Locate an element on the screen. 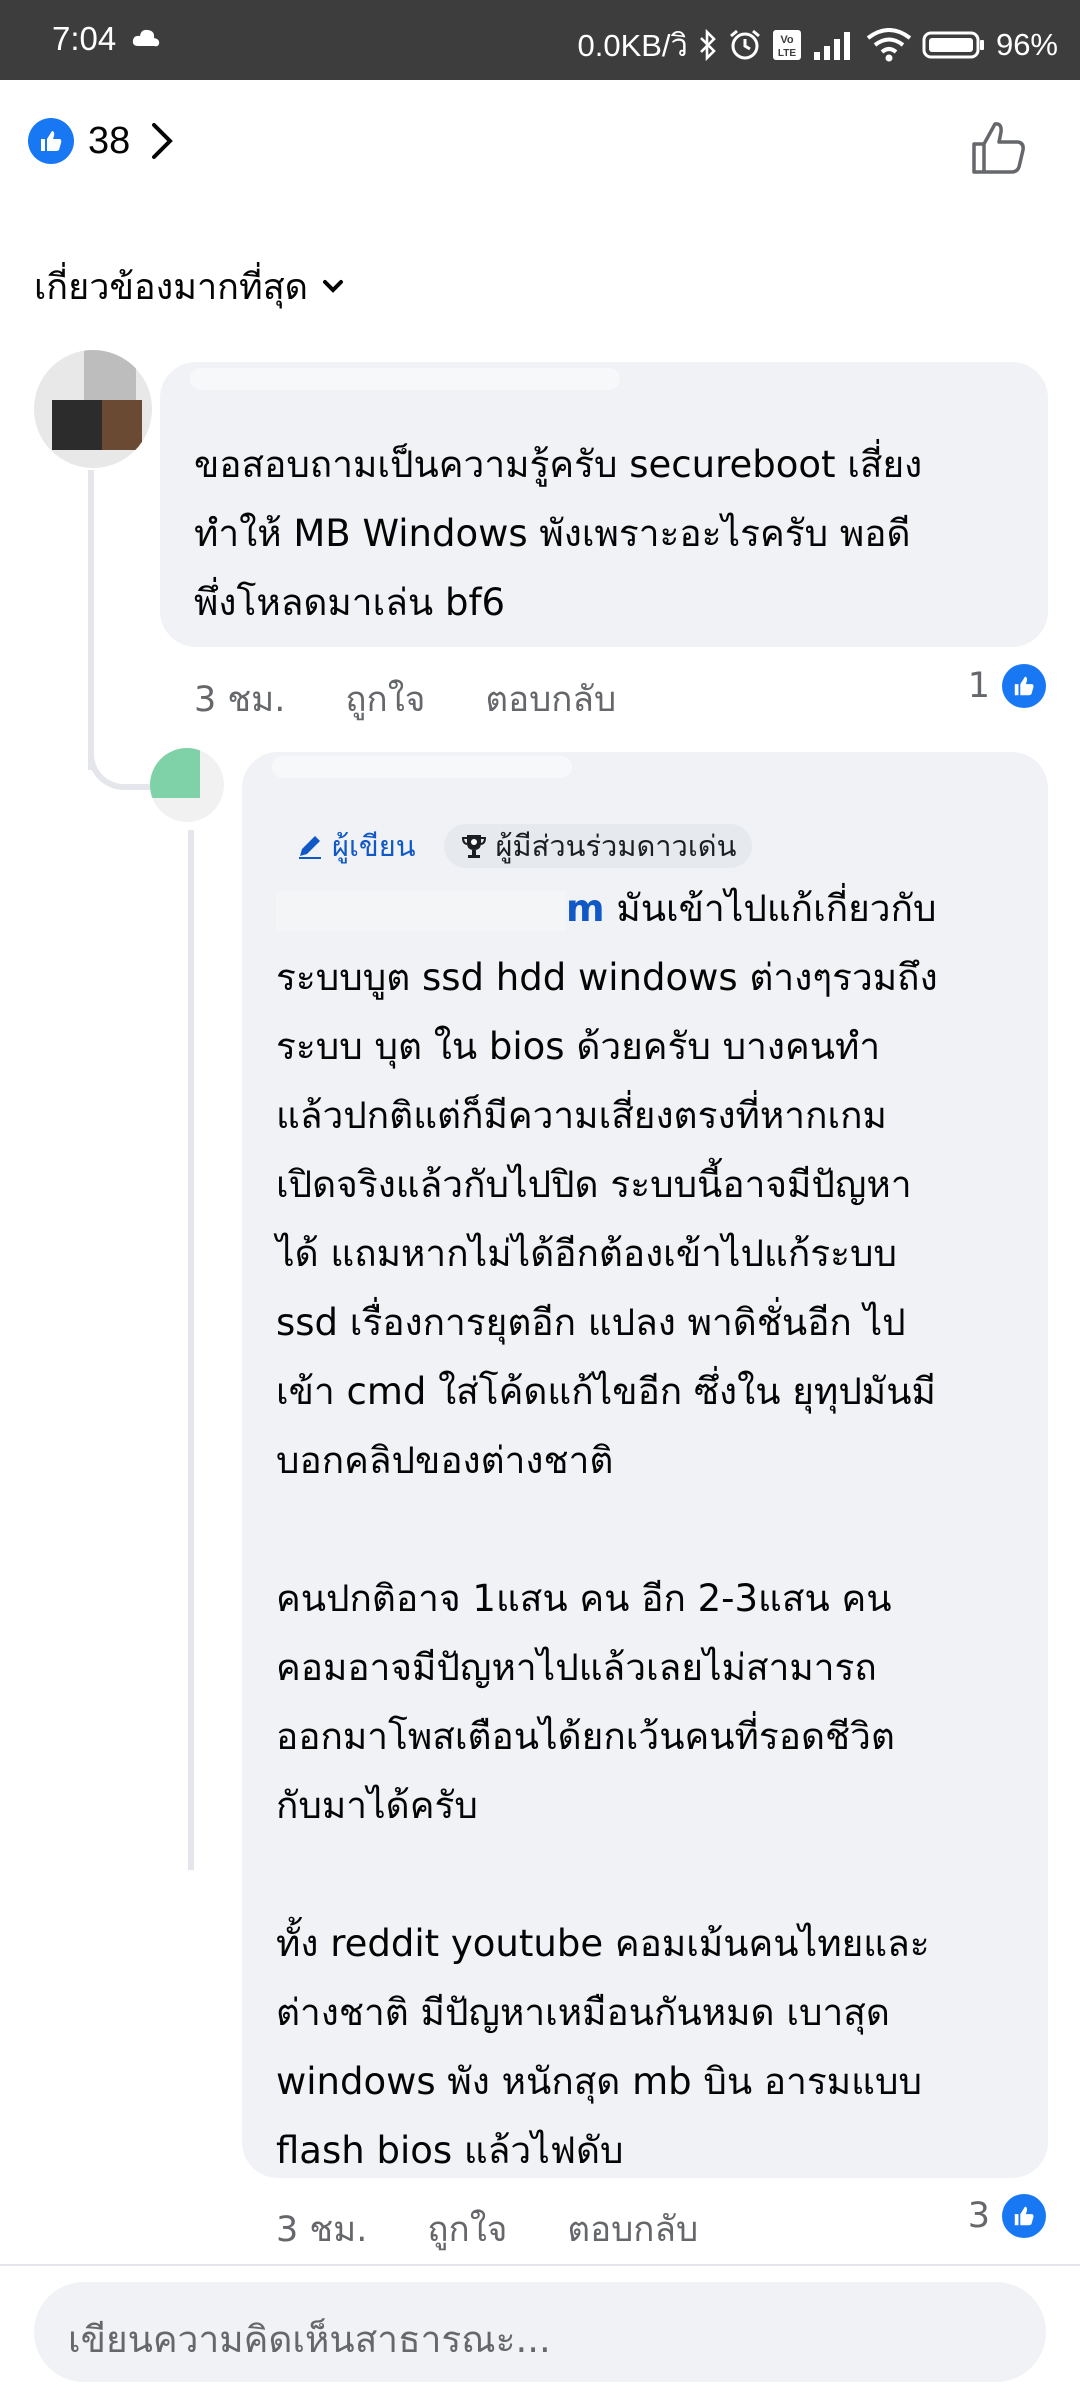  like-summary: 38 is located at coordinates (104, 141).